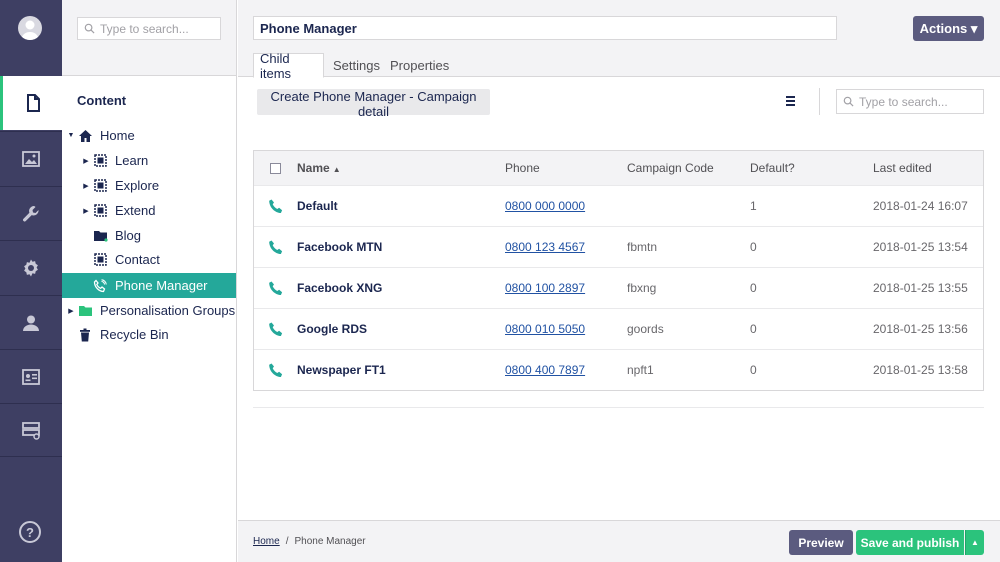  I want to click on tree-item-label: Phone Manager, so click(161, 285).